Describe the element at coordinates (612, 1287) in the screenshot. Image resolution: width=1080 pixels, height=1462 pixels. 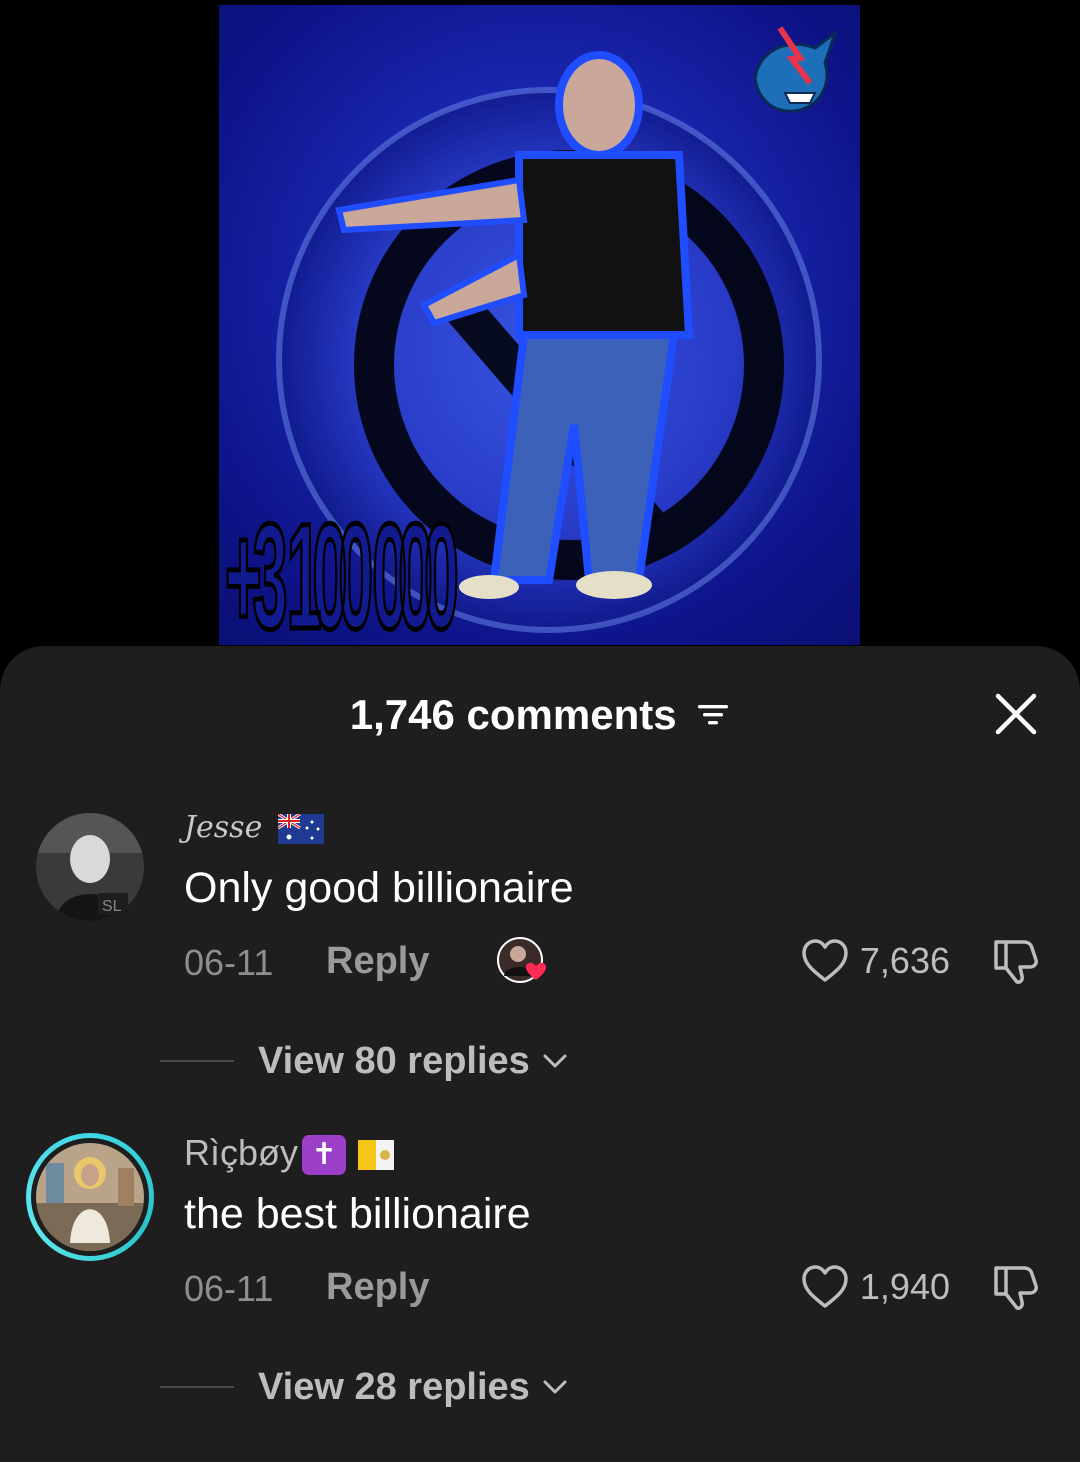
I see `comment-meta: 06-11 Reply 1,940` at that location.